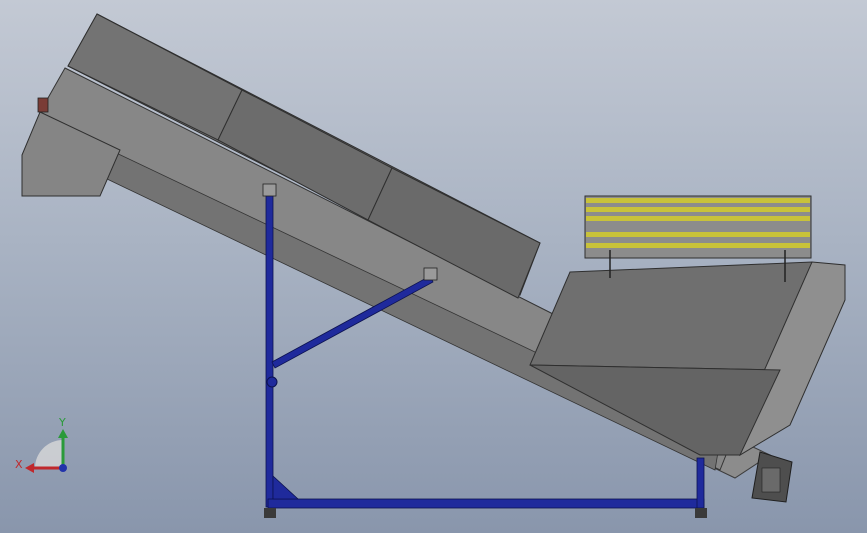 This screenshot has height=533, width=867. I want to click on x-axis-head, so click(29, 468).